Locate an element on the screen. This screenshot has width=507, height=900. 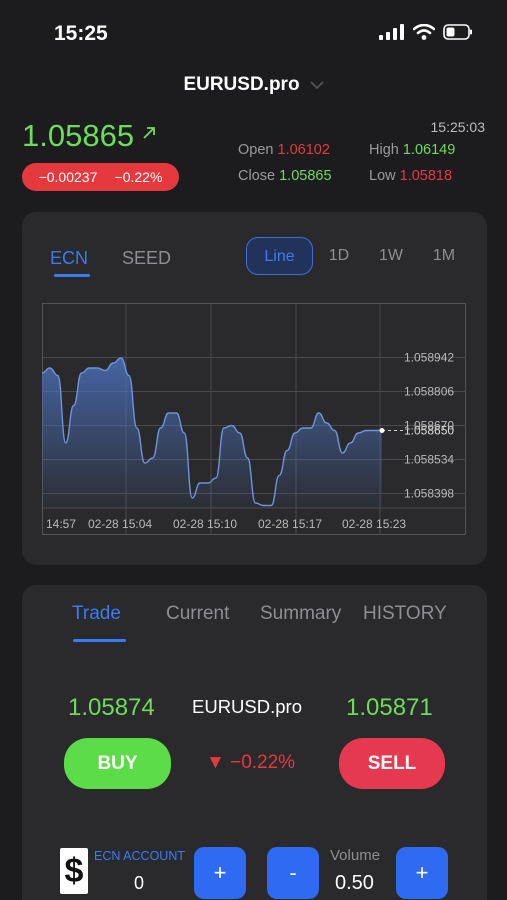
symbol-selector: EURUSD.pro is located at coordinates (253, 85).